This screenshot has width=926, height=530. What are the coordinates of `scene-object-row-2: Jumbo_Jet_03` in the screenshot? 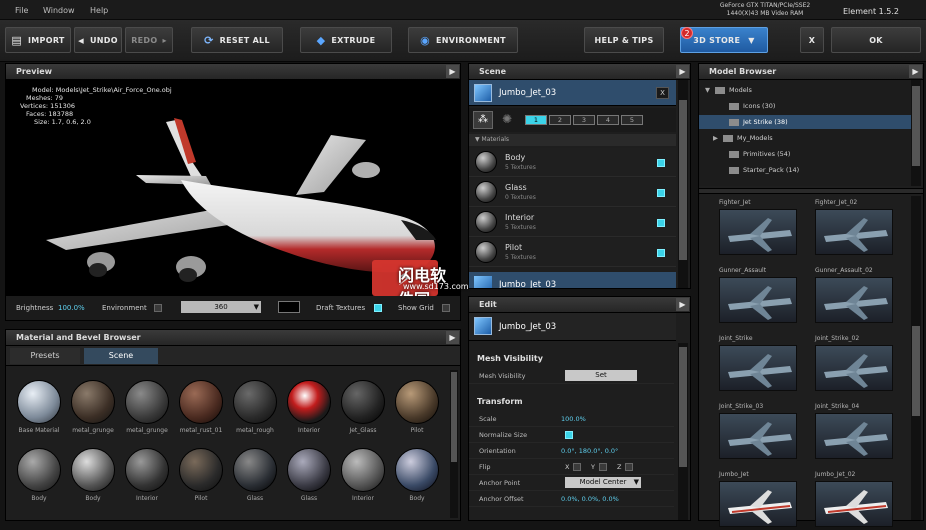 It's located at (572, 280).